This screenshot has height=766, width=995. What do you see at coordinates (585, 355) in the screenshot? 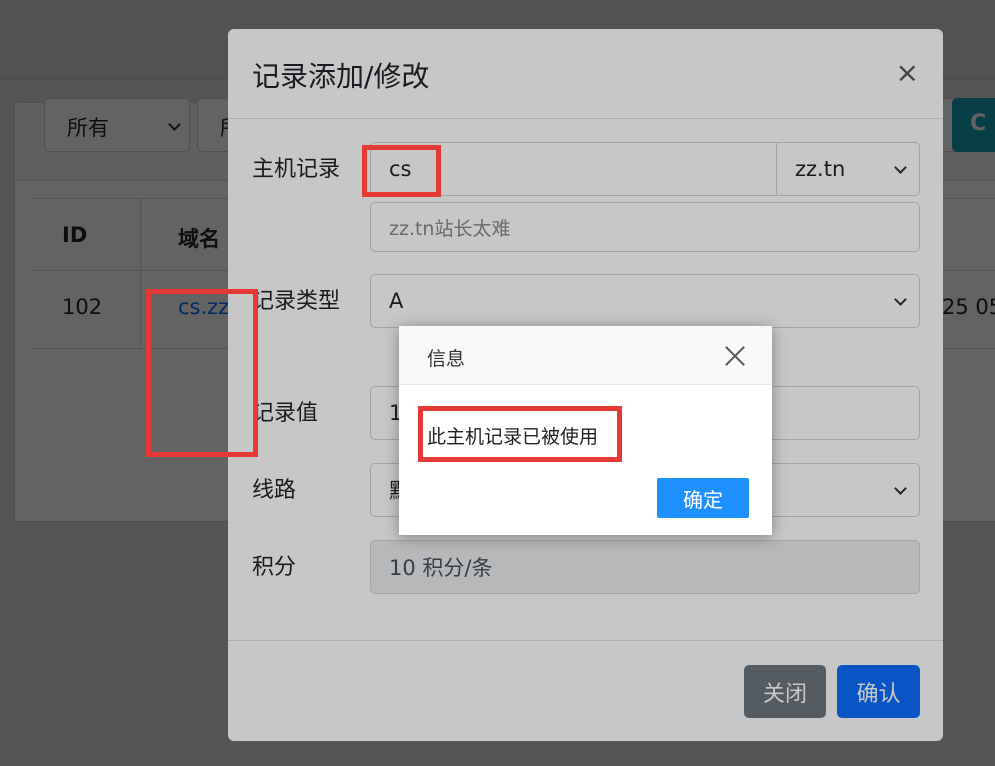
I see `alert-header: 信息` at bounding box center [585, 355].